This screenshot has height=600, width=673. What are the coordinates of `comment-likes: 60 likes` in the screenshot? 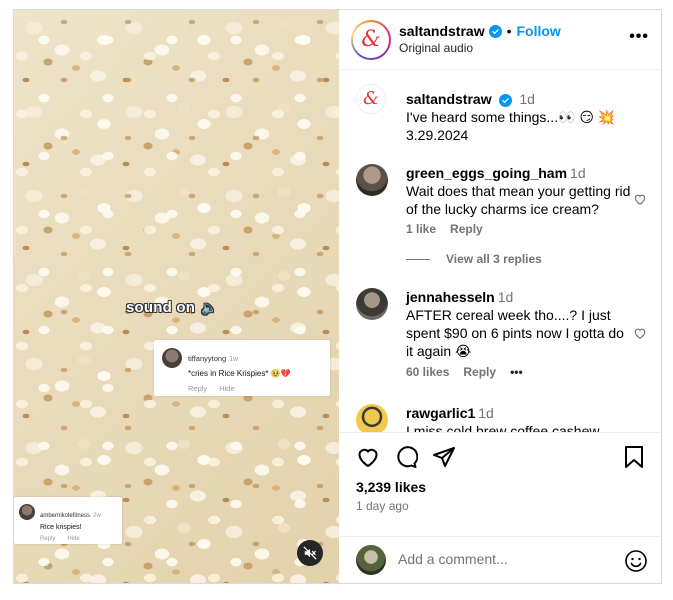 It's located at (427, 372).